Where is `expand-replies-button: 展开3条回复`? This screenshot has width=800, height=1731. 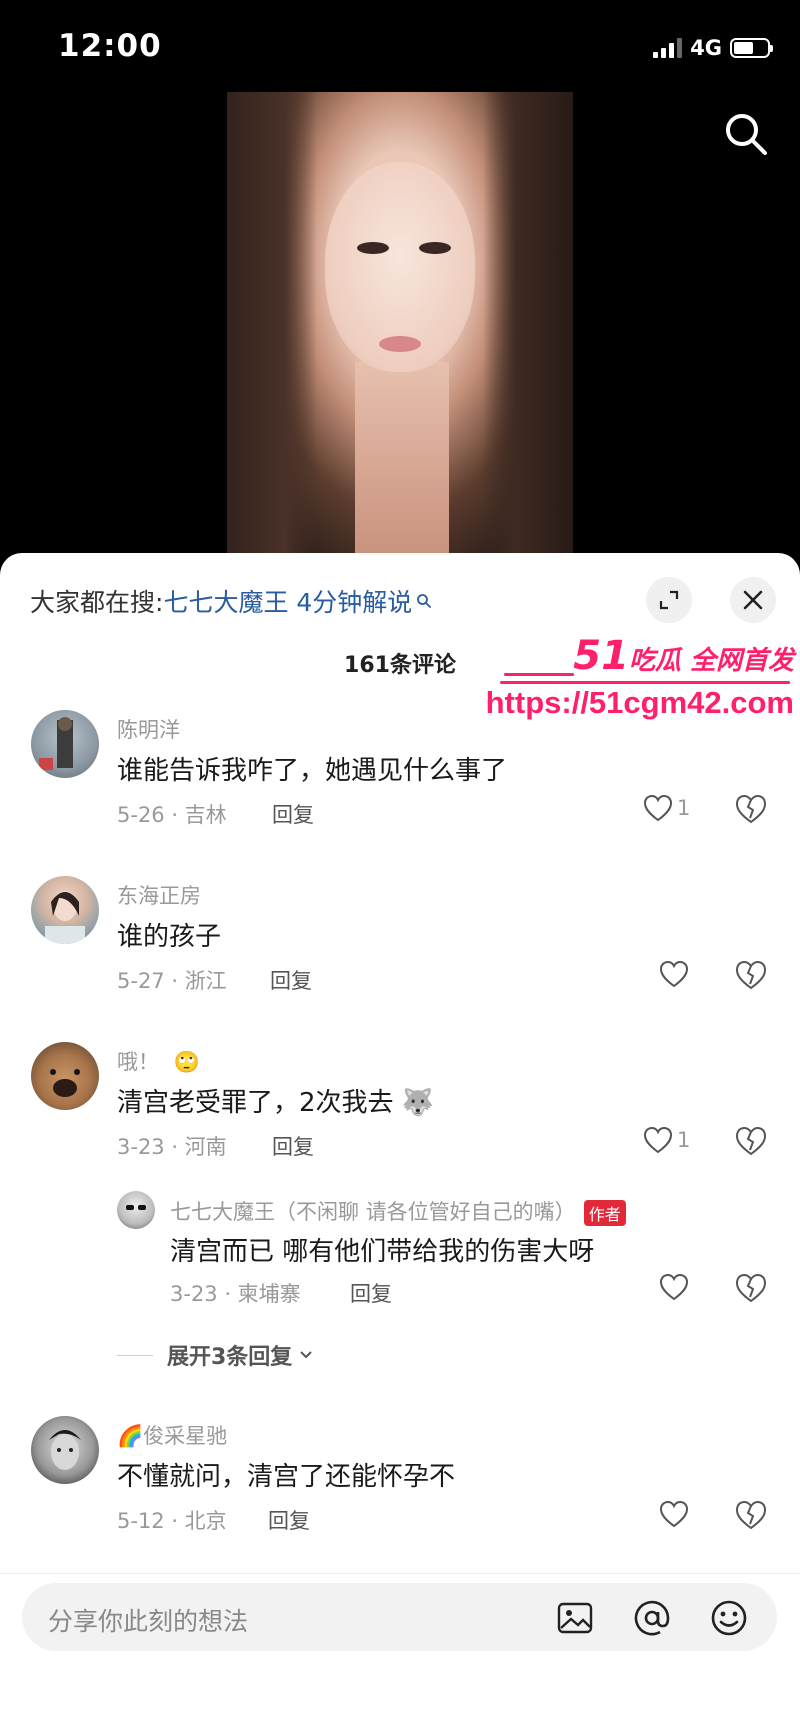 expand-replies-button: 展开3条回复 is located at coordinates (215, 1355).